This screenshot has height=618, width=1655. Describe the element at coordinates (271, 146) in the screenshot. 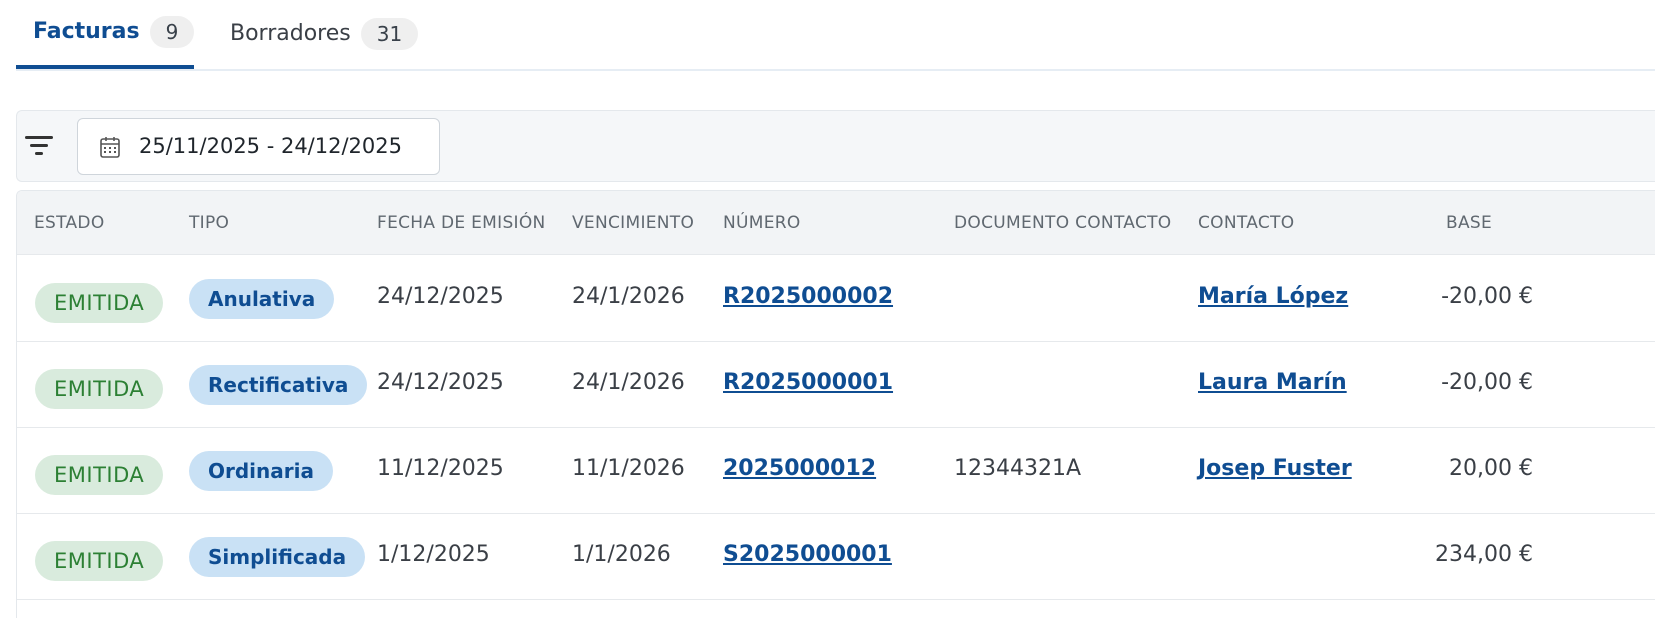

I see `date-range-value: 25/11/2025 - 24/12/2025` at that location.